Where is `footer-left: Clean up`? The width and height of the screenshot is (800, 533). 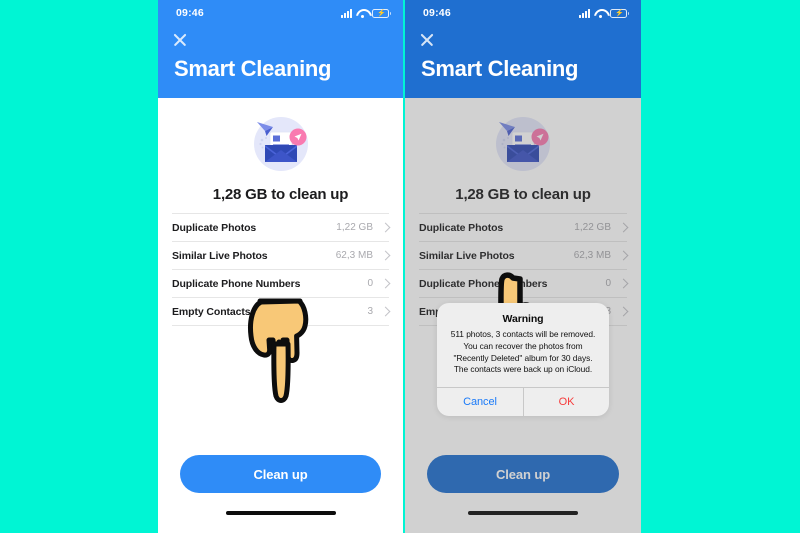
footer-left: Clean up is located at coordinates (280, 494).